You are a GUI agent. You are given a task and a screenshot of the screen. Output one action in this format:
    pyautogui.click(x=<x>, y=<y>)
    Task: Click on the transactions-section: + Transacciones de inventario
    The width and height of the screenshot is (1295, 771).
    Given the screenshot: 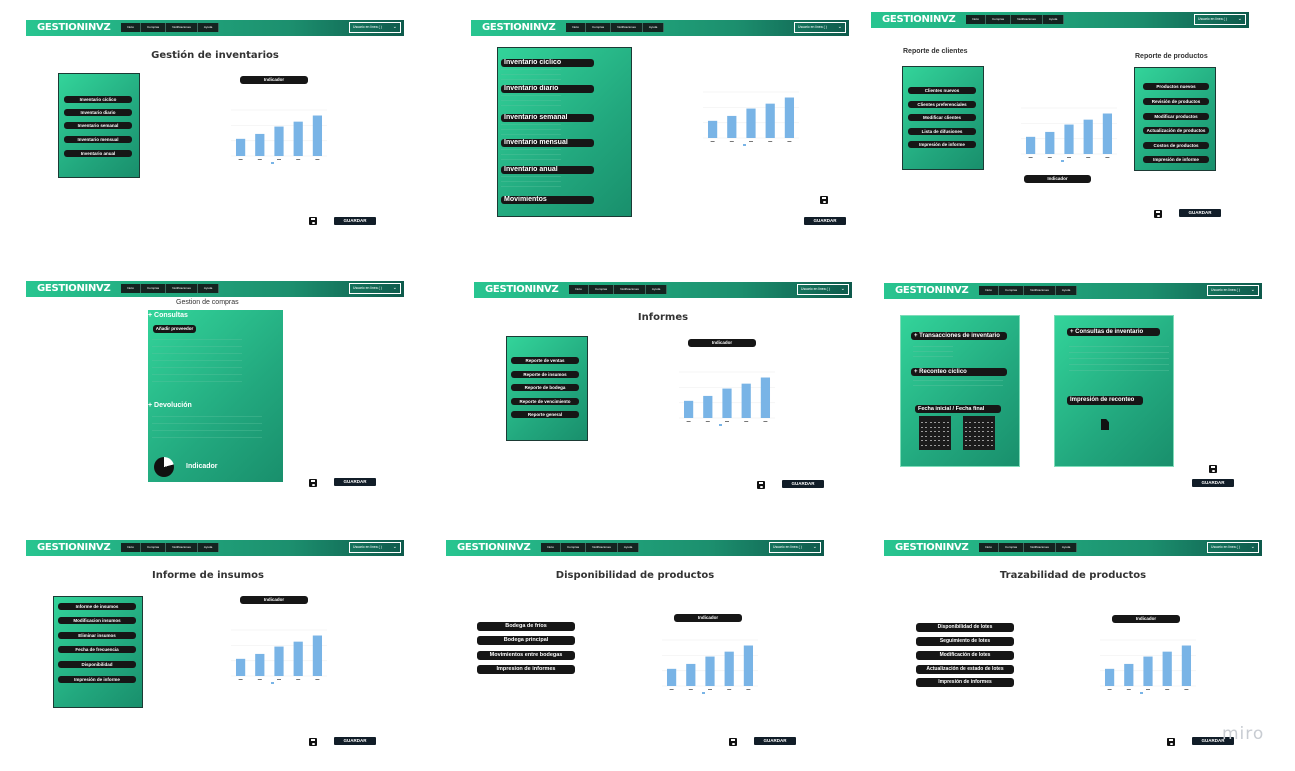 What is the action you would take?
    pyautogui.click(x=959, y=336)
    